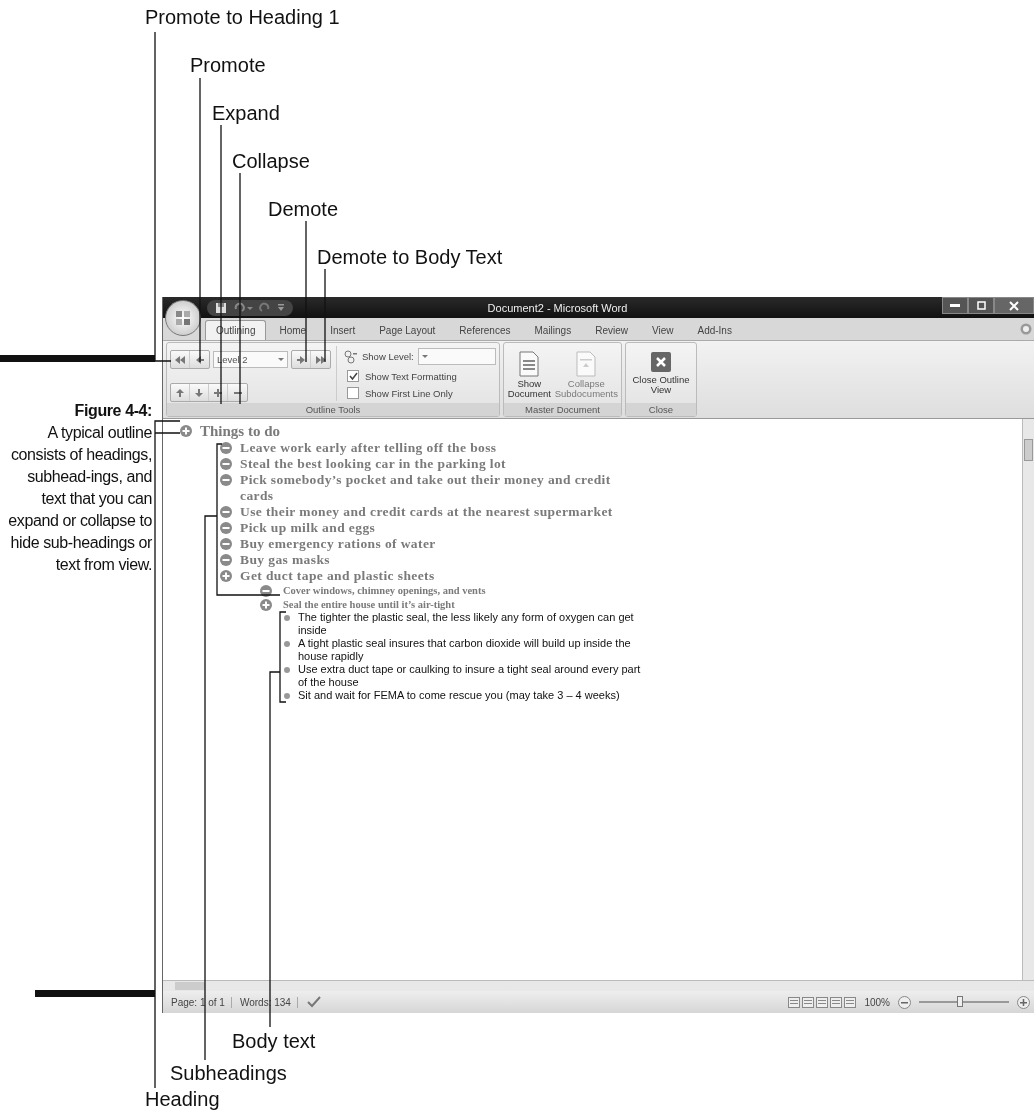  What do you see at coordinates (661, 374) in the screenshot?
I see `close-outline-view-button: Close Outline View` at bounding box center [661, 374].